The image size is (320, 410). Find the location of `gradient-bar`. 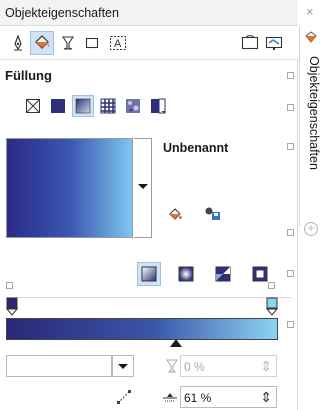

gradient-bar is located at coordinates (142, 329).